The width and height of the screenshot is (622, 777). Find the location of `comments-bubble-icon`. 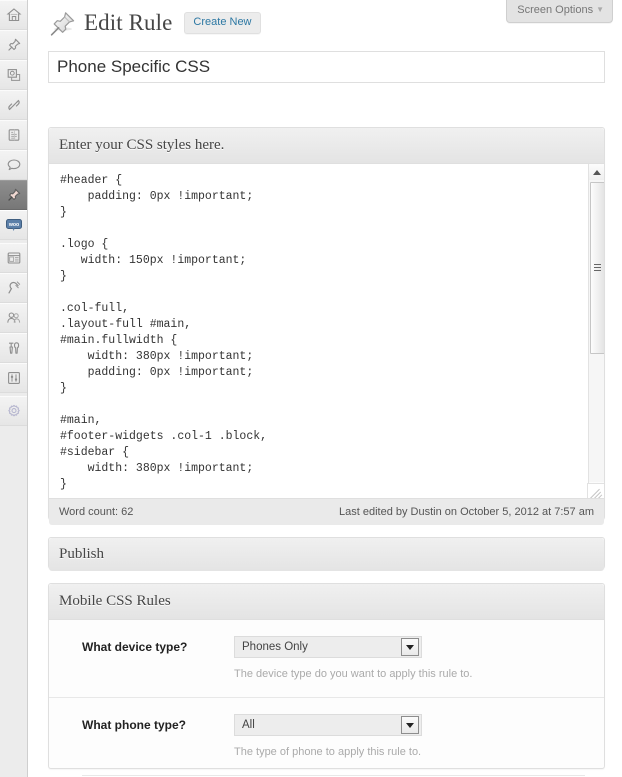

comments-bubble-icon is located at coordinates (14, 165).